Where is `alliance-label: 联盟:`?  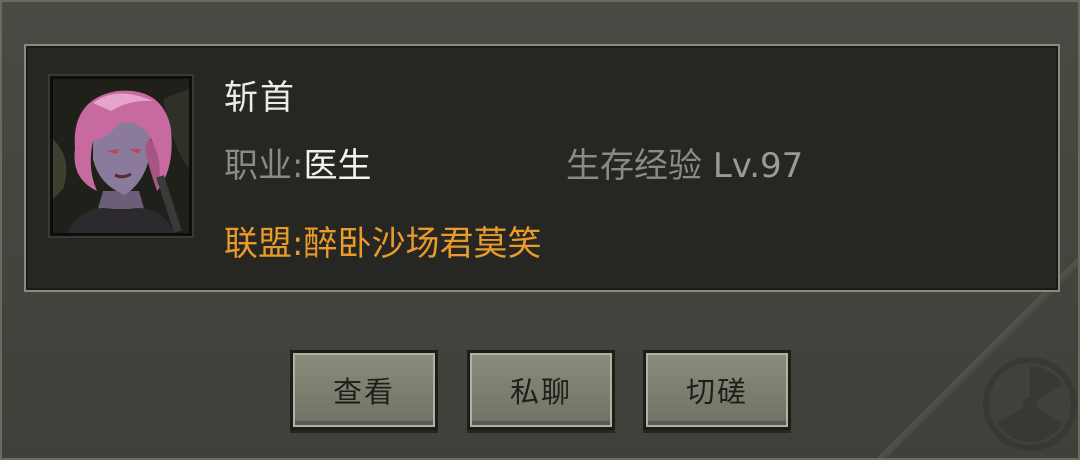 alliance-label: 联盟: is located at coordinates (264, 244).